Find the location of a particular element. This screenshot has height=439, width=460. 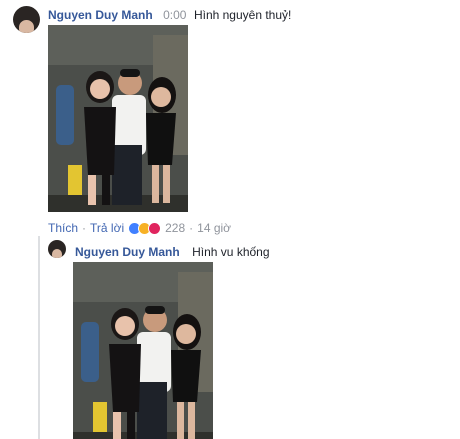

comment-author-name: Nguyen Duy Manh is located at coordinates (100, 15).